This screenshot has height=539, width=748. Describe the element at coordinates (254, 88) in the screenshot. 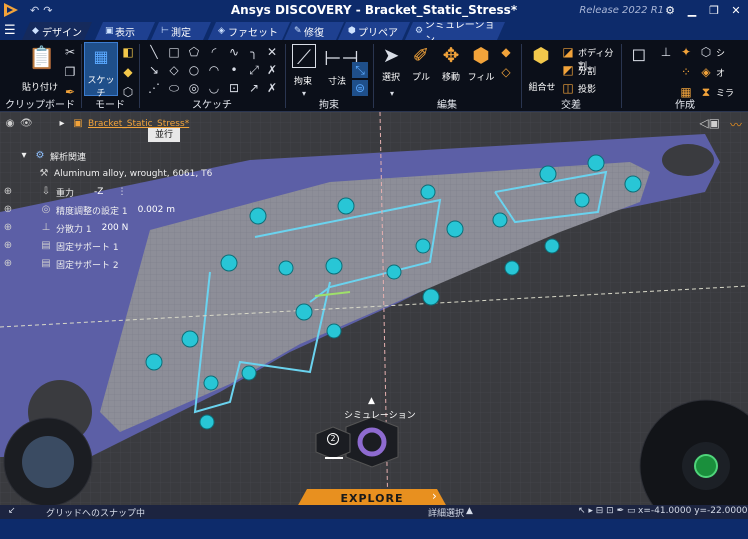

I see `bend-icon: ↗` at that location.